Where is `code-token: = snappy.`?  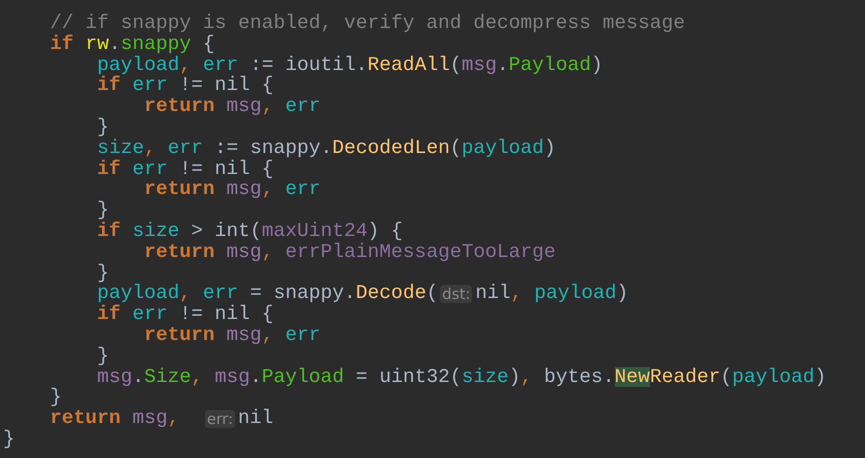 code-token: = snappy. is located at coordinates (302, 293).